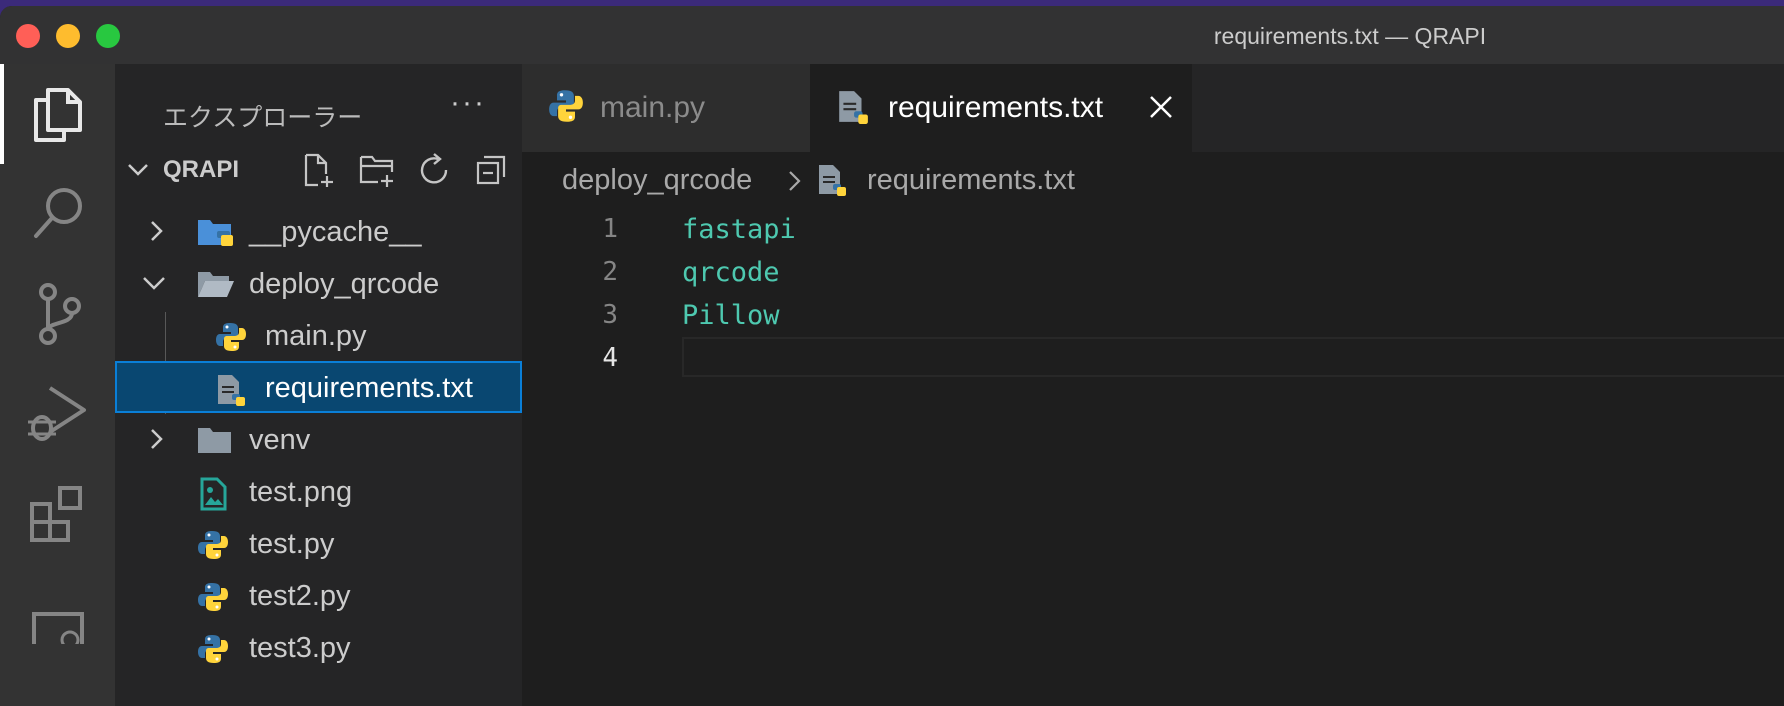  Describe the element at coordinates (292, 544) in the screenshot. I see `tree-item-label: test.py` at that location.